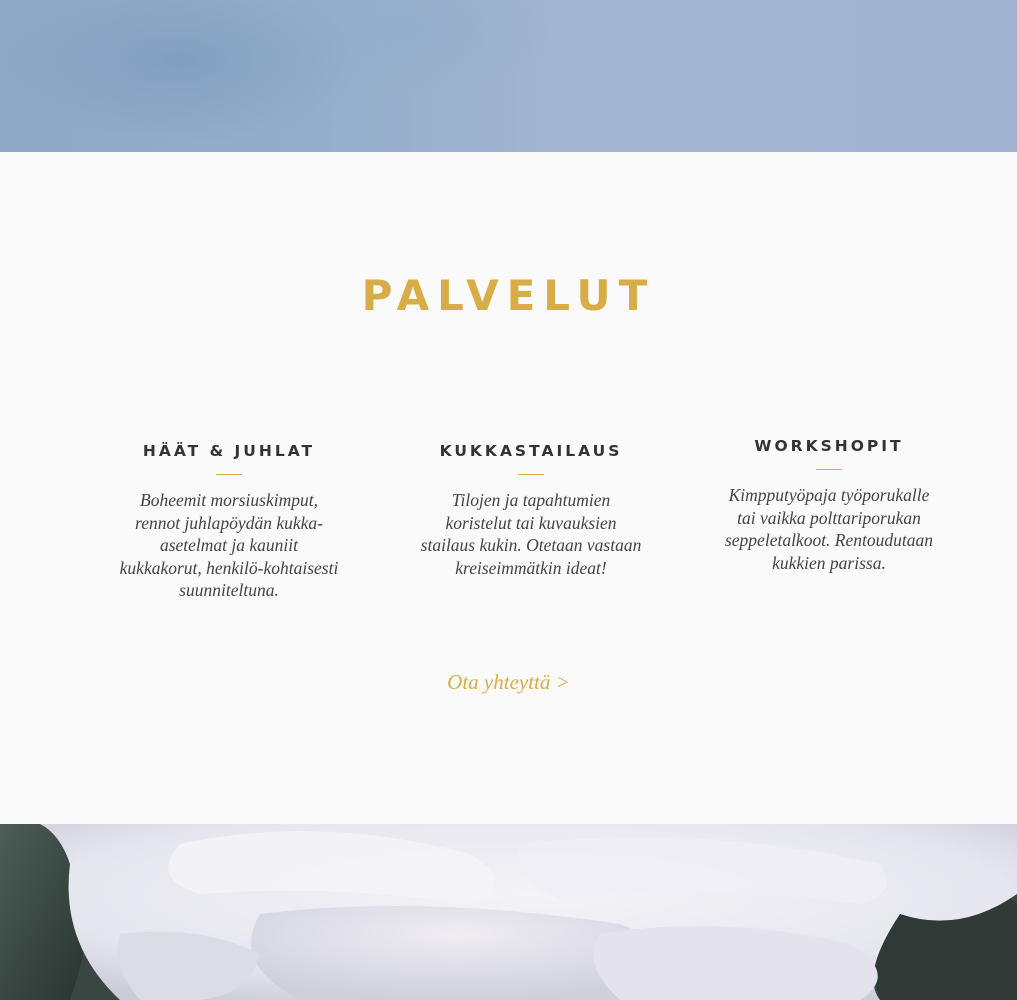 The width and height of the screenshot is (1017, 1000). What do you see at coordinates (229, 451) in the screenshot?
I see `service-heading: HÄÄT & JUHLAT` at bounding box center [229, 451].